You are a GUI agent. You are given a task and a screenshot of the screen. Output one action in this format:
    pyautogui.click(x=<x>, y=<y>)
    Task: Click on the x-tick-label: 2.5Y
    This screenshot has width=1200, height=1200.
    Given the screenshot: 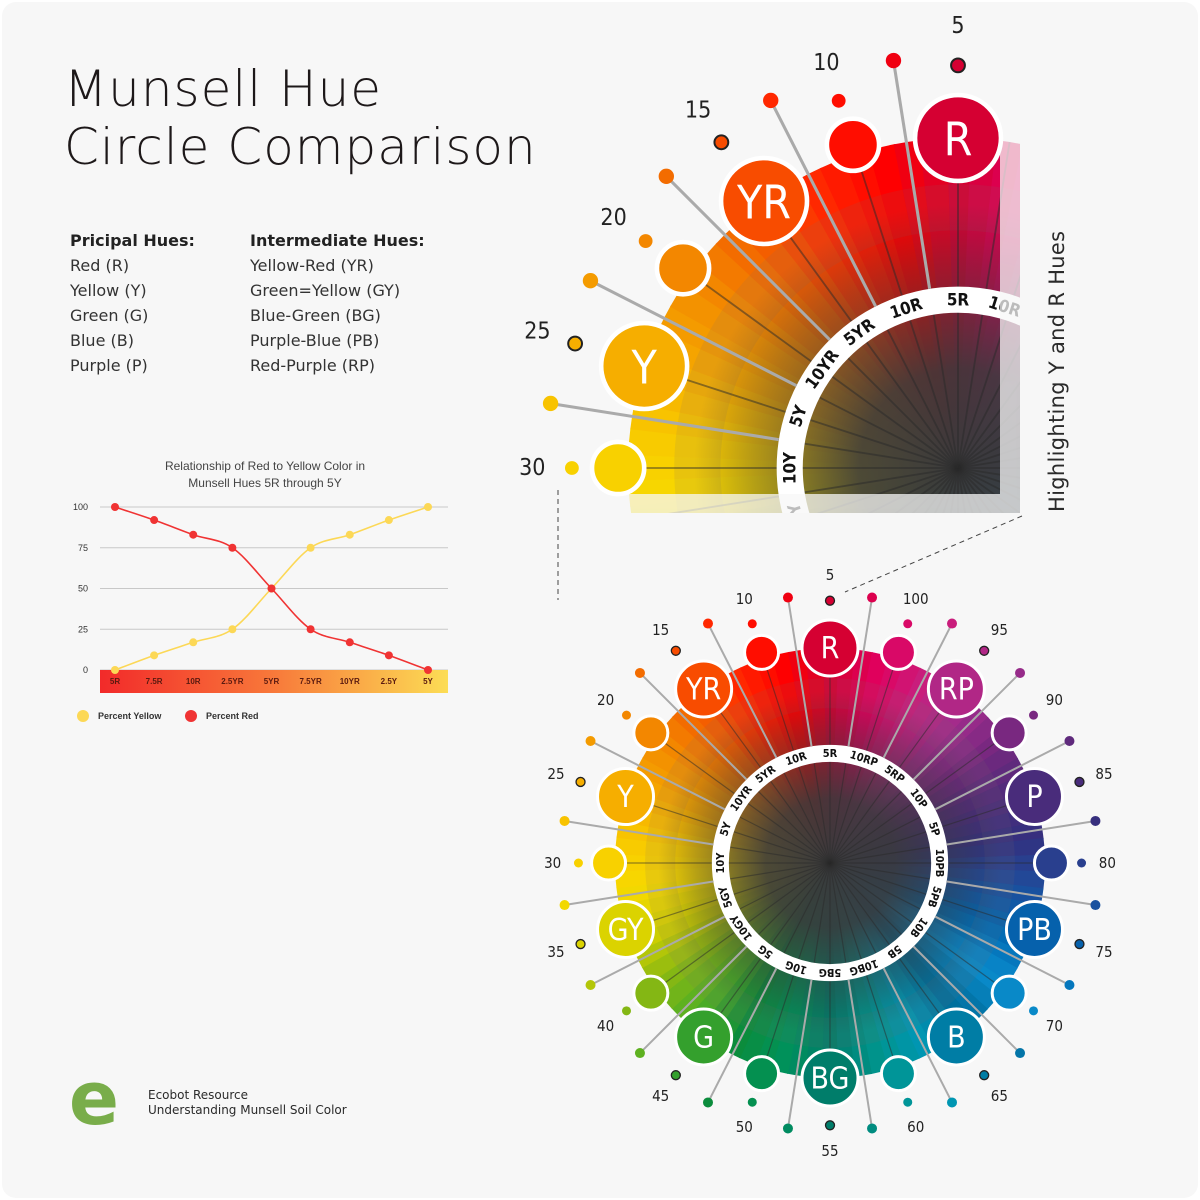 What is the action you would take?
    pyautogui.click(x=389, y=681)
    